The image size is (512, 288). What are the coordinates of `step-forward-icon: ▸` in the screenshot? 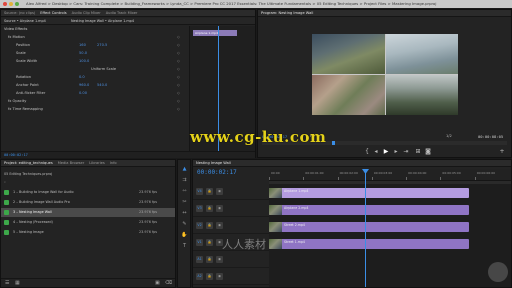 It's located at (396, 152).